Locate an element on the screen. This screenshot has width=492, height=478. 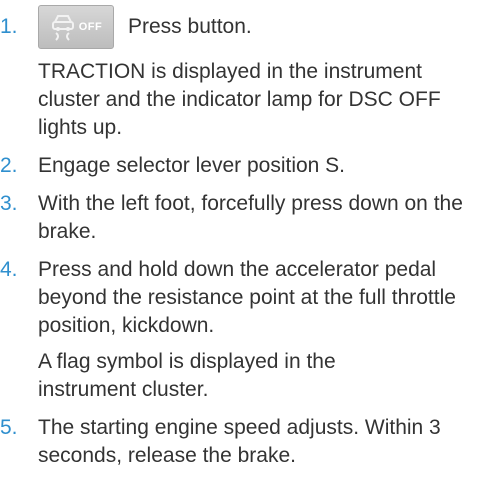
step-number: 1. is located at coordinates (9, 26).